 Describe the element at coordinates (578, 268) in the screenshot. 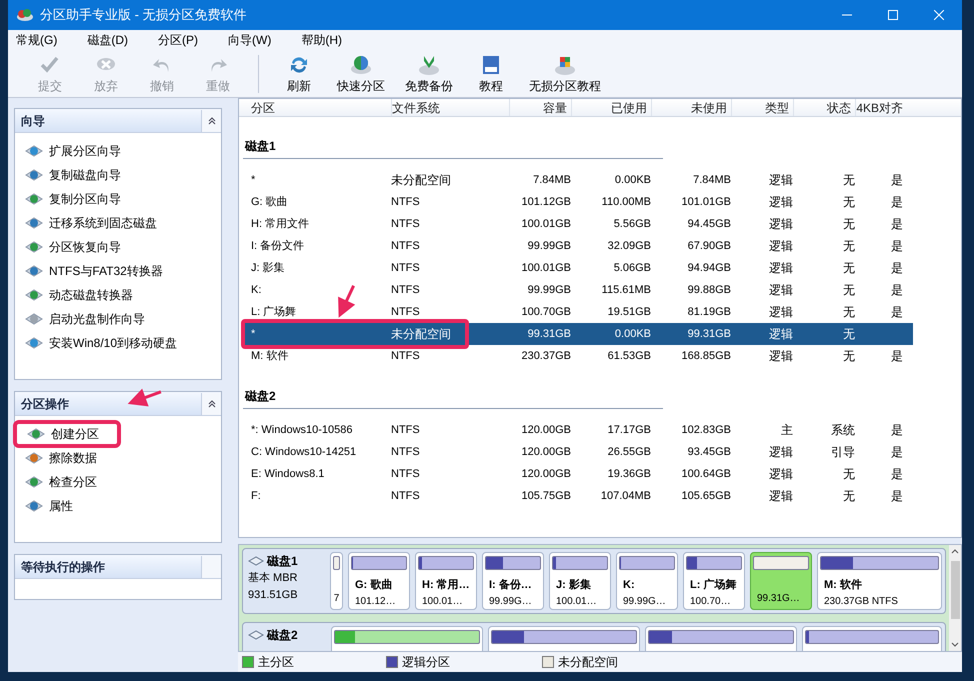

I see `table-row: J: 影集 NTFS 100.01GB 5.06GB 94.94GB 逻辑 无 是` at that location.